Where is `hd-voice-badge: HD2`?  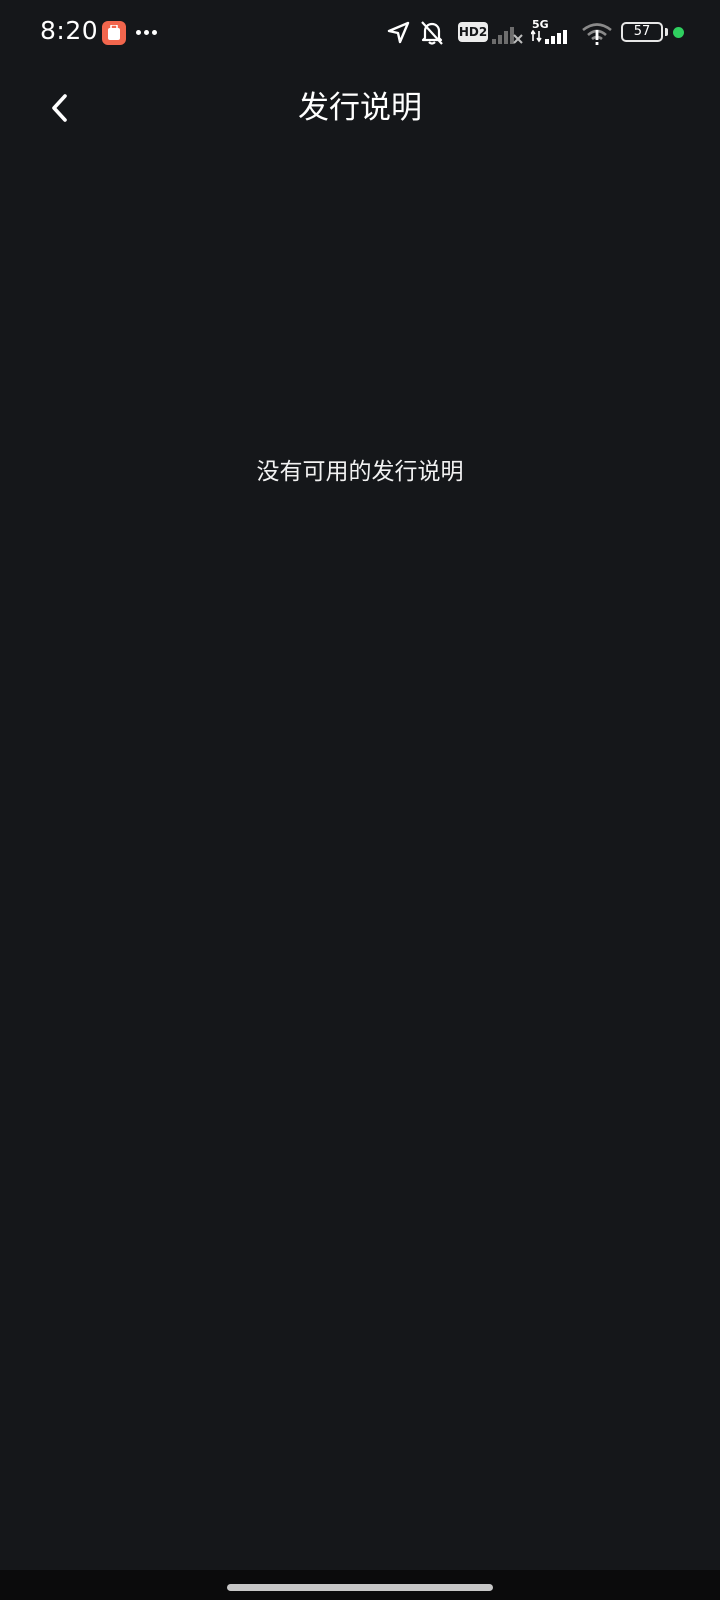
hd-voice-badge: HD2 is located at coordinates (473, 32).